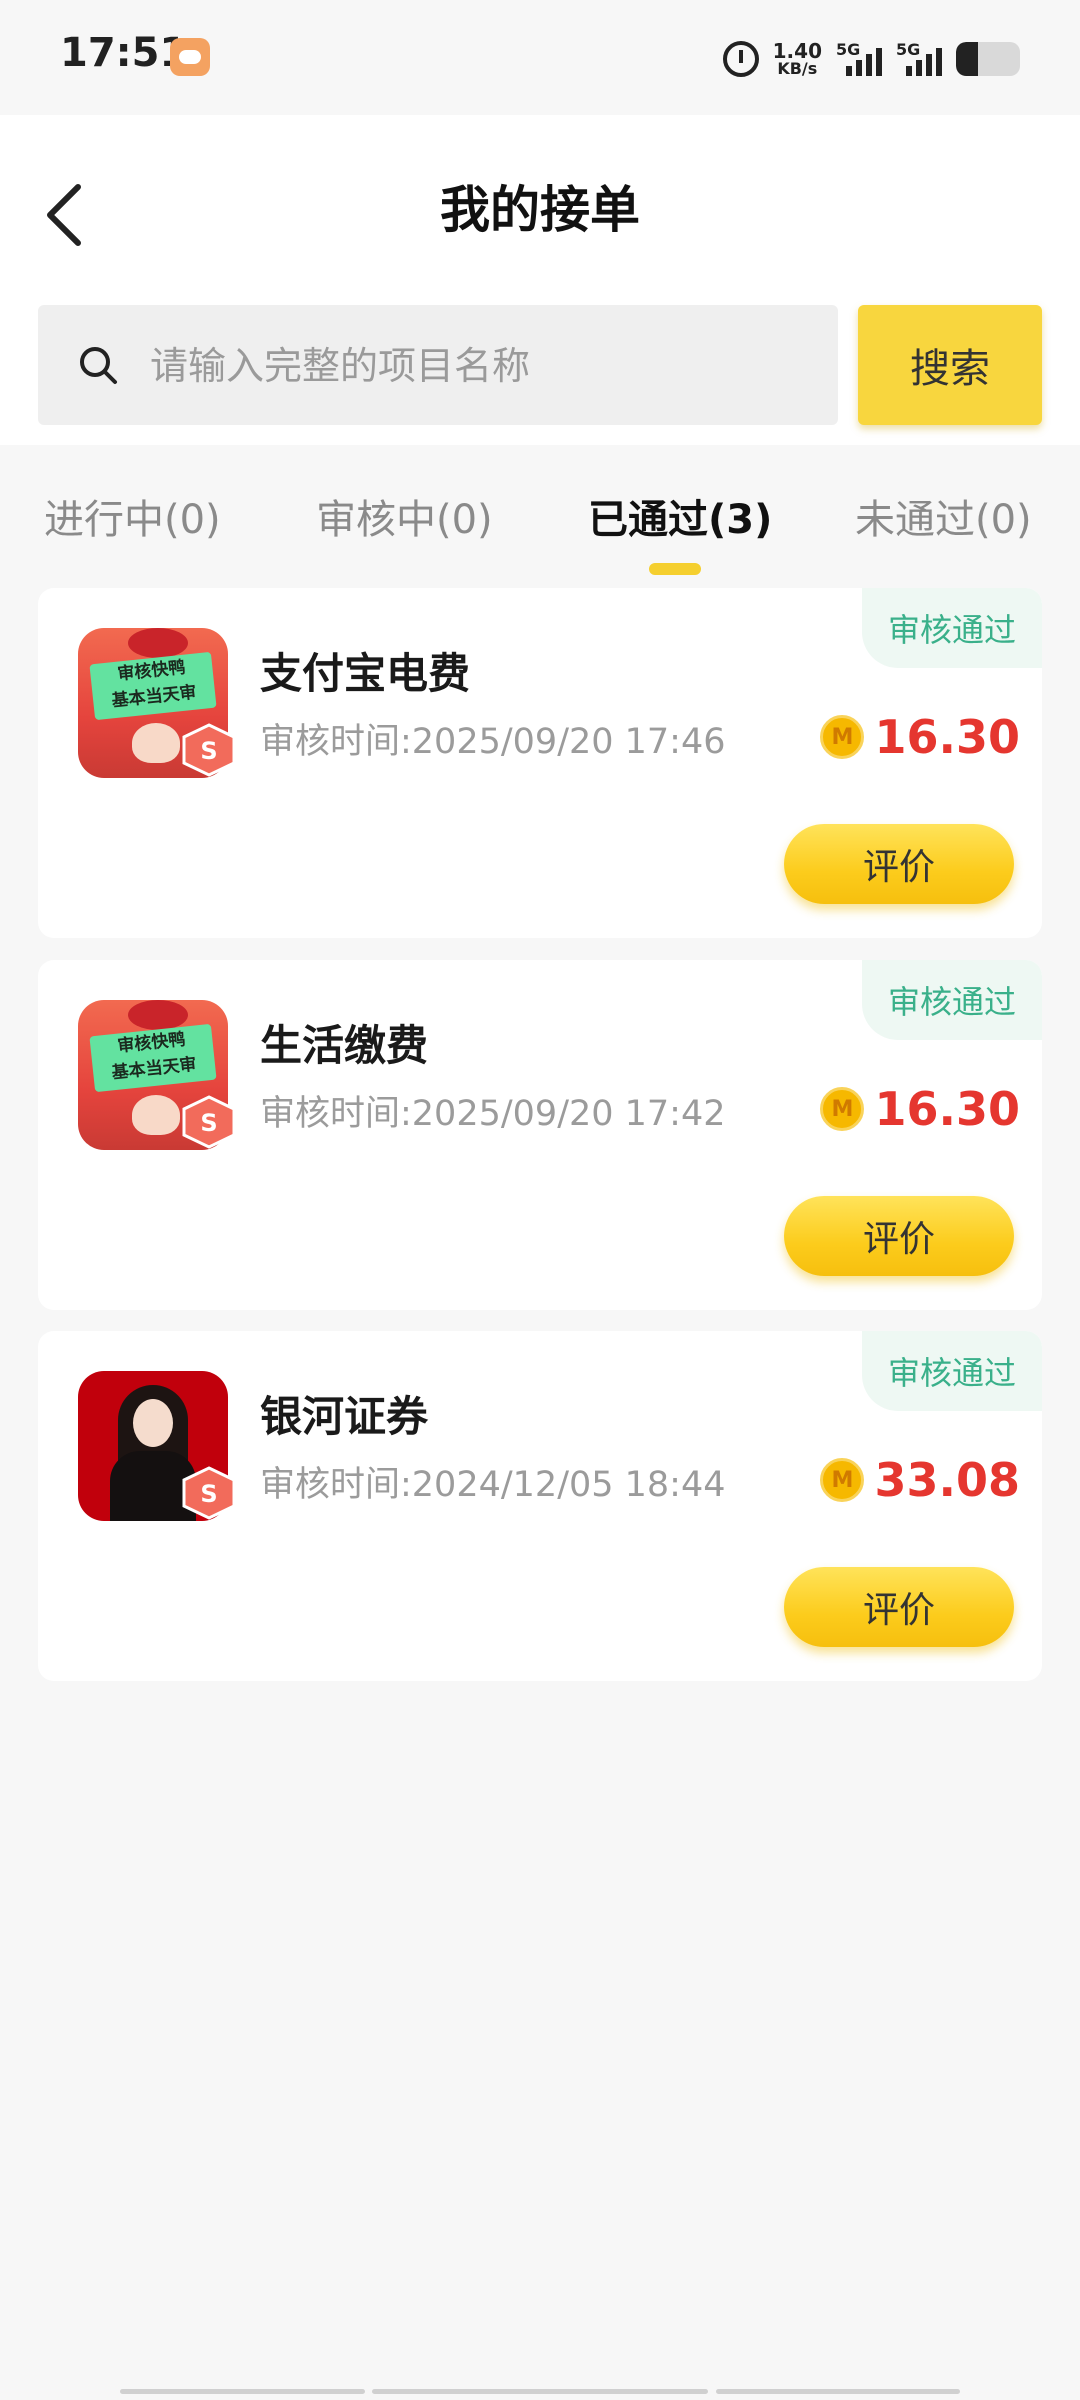 The image size is (1080, 2400). What do you see at coordinates (675, 569) in the screenshot?
I see `tab-active-indicator` at bounding box center [675, 569].